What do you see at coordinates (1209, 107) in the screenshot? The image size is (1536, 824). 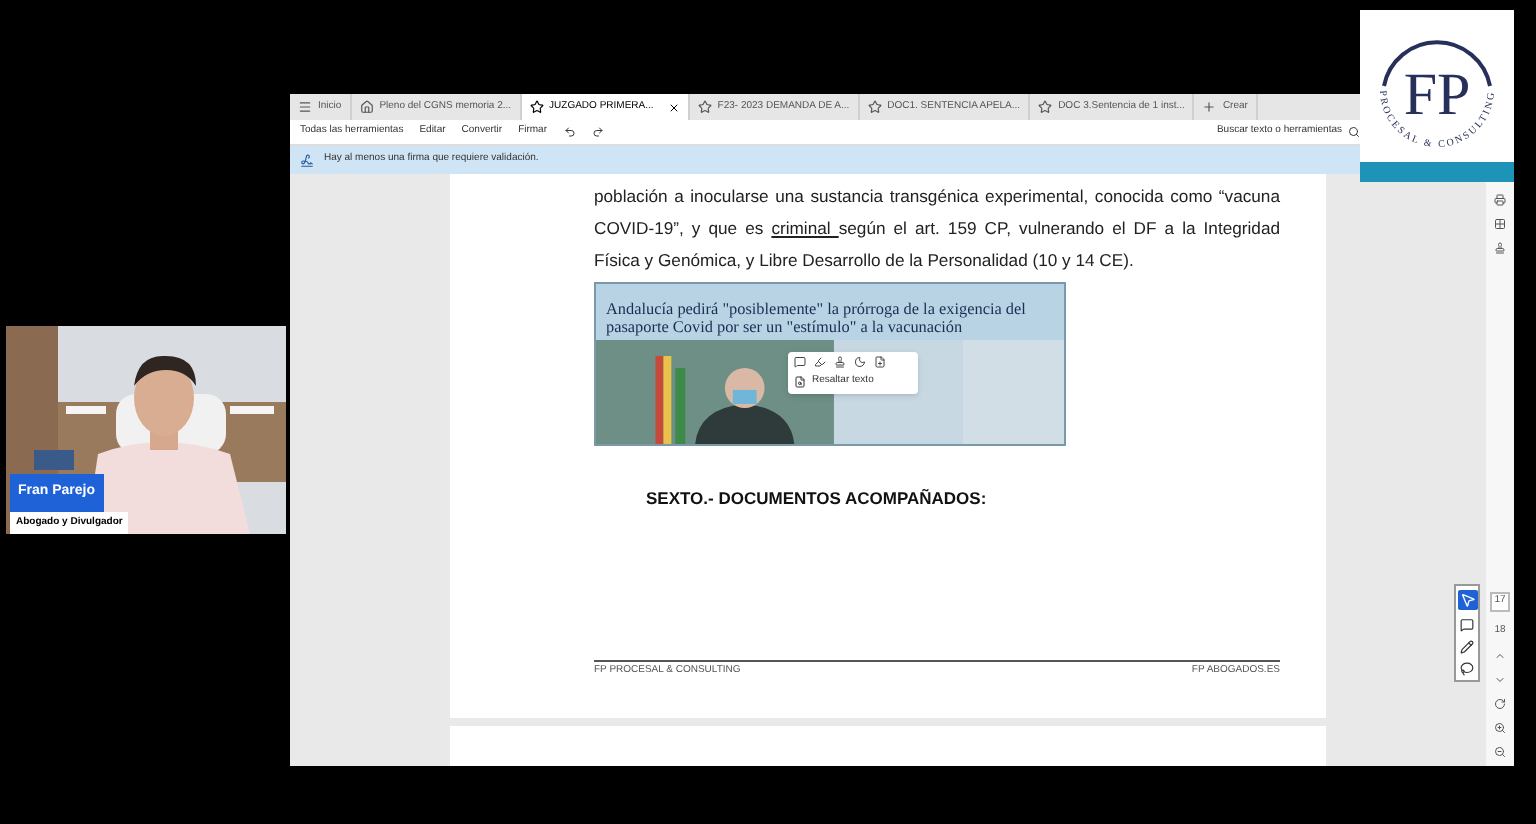 I see `plus-icon` at bounding box center [1209, 107].